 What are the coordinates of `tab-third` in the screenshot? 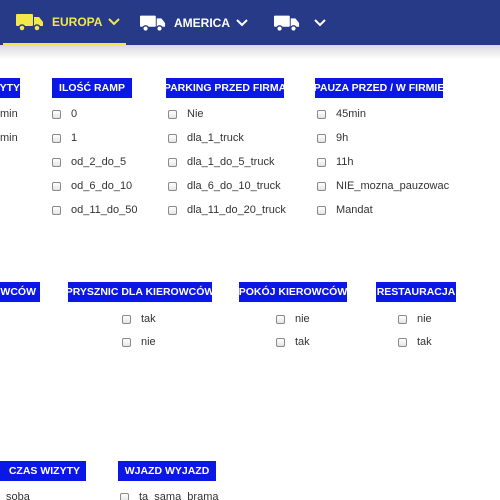 It's located at (304, 22).